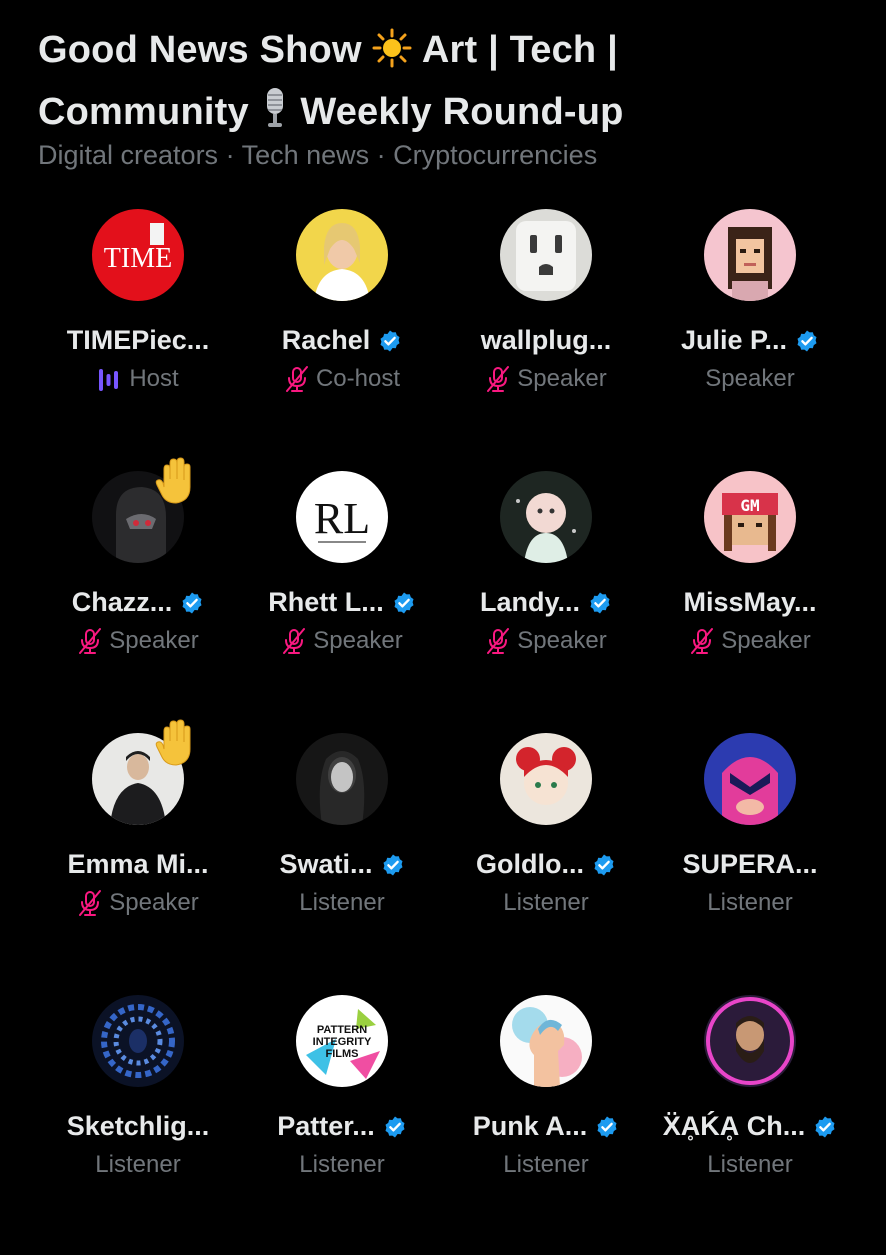 The height and width of the screenshot is (1255, 886). I want to click on participant-card: Swati... Listener, so click(342, 862).